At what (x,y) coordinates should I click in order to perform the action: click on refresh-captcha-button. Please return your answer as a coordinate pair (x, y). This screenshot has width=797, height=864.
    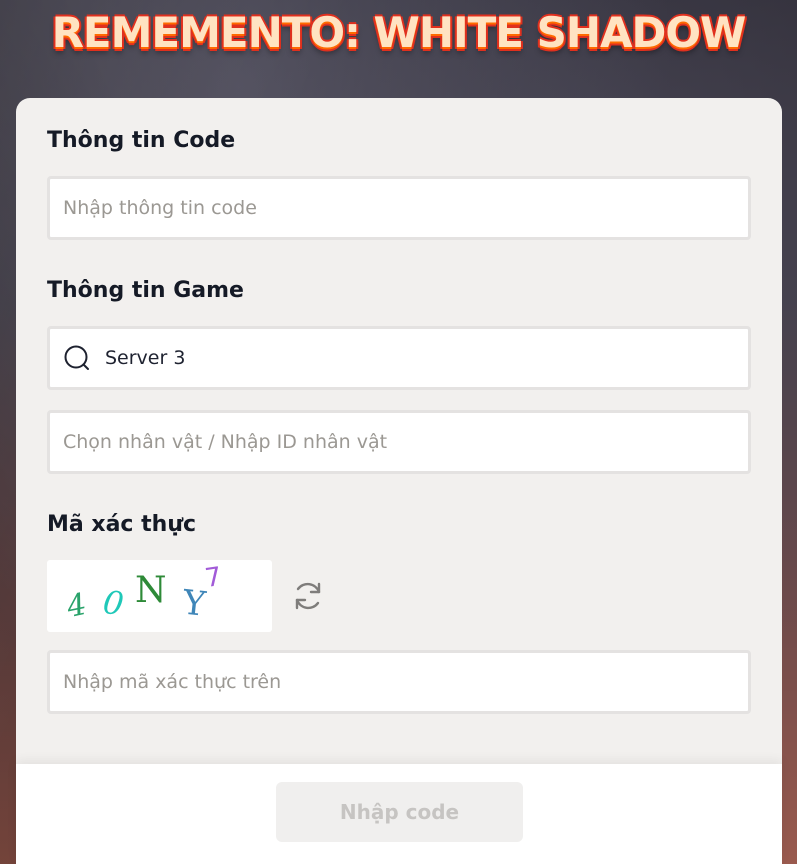
    Looking at the image, I should click on (308, 596).